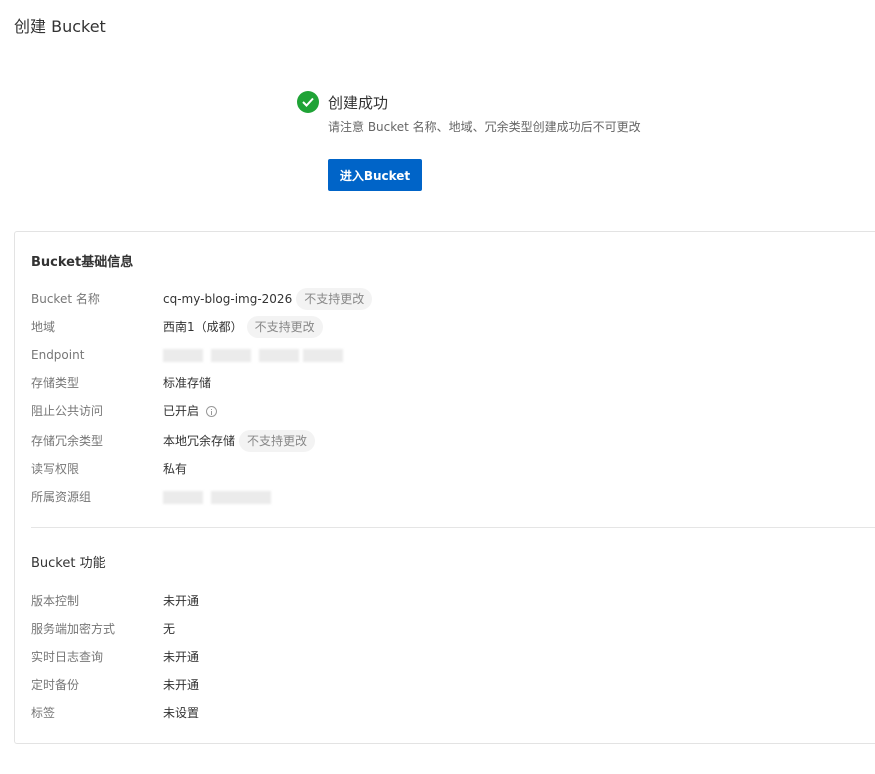 This screenshot has height=774, width=875. Describe the element at coordinates (60, 26) in the screenshot. I see `page-title: 创建 Bucket` at that location.